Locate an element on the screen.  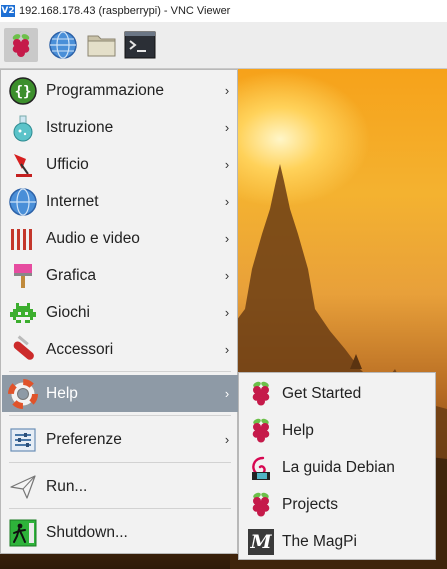
taskbar is located at coordinates (223, 45).